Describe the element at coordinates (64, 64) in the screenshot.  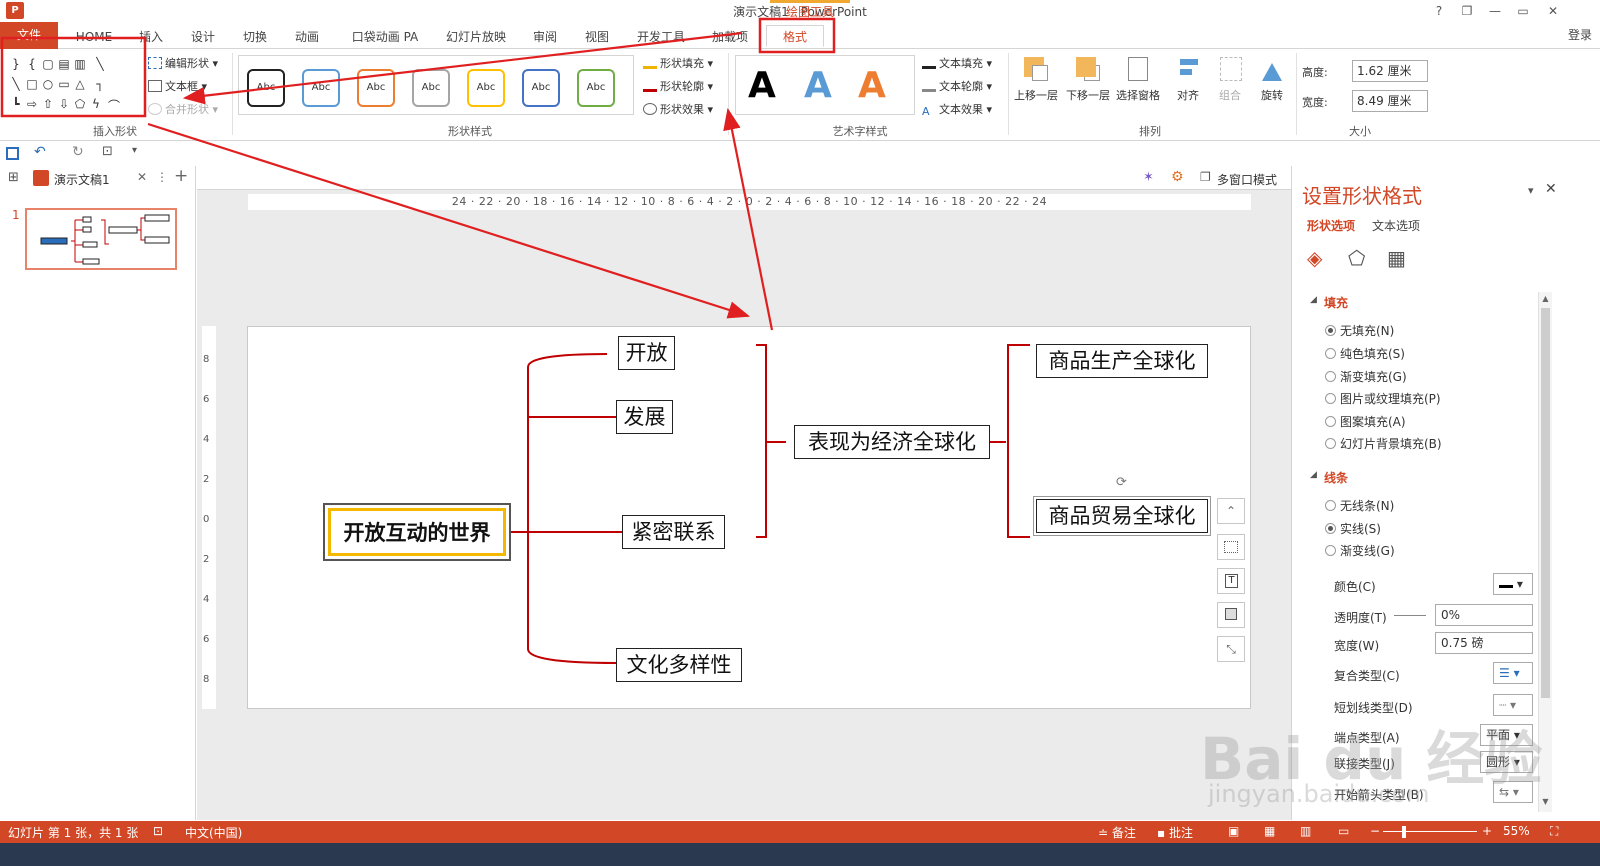
I see `textbox-shape-icon: ▤` at that location.